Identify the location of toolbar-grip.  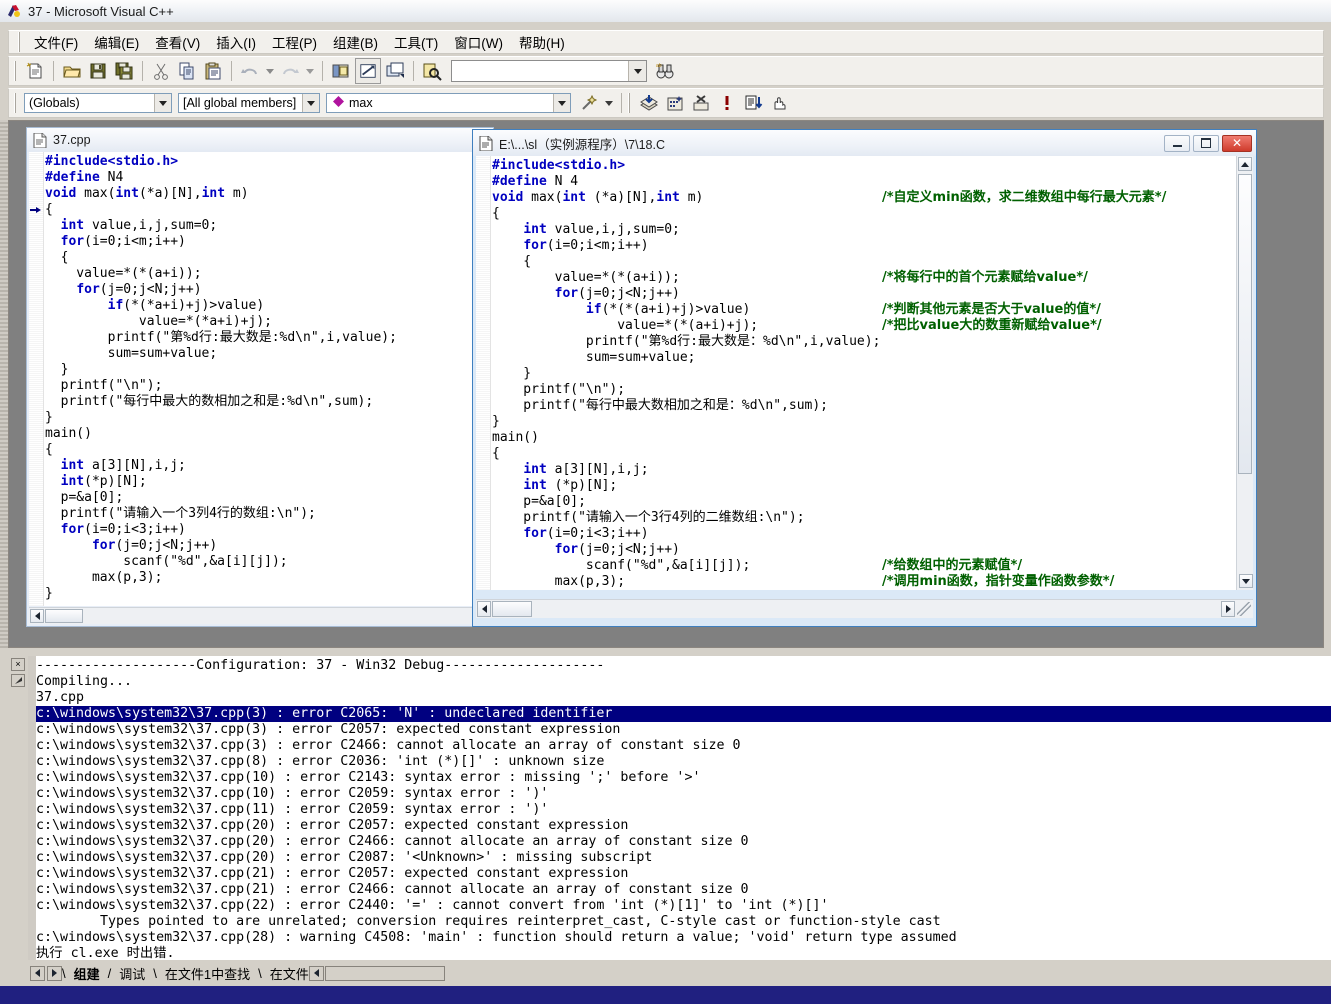
(16, 71).